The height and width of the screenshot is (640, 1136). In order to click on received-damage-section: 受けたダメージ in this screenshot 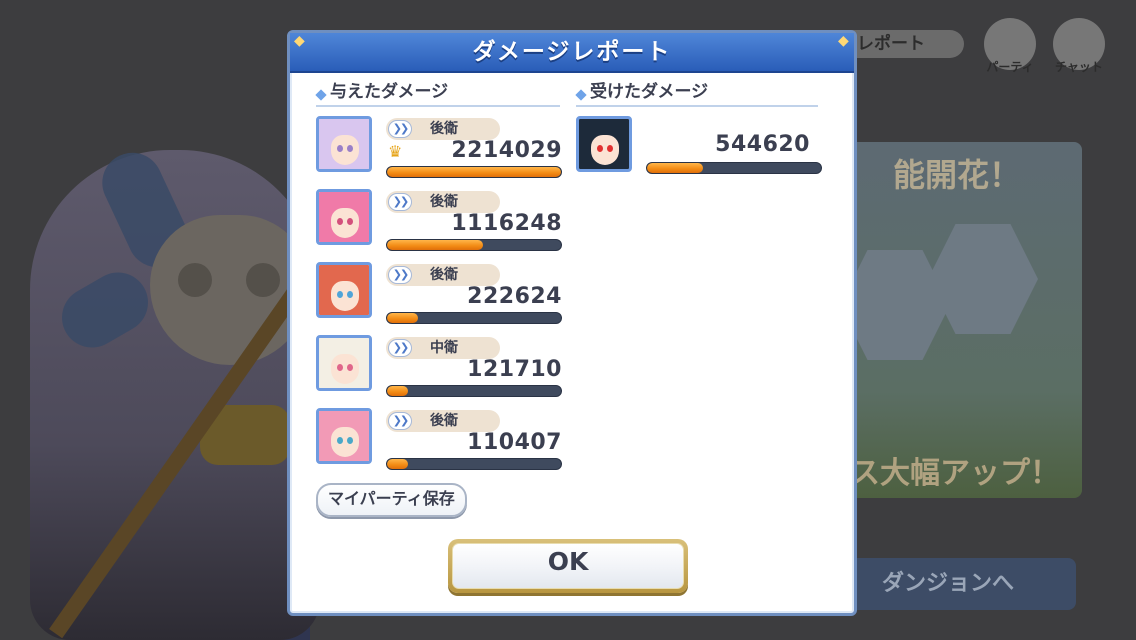, I will do `click(696, 93)`.